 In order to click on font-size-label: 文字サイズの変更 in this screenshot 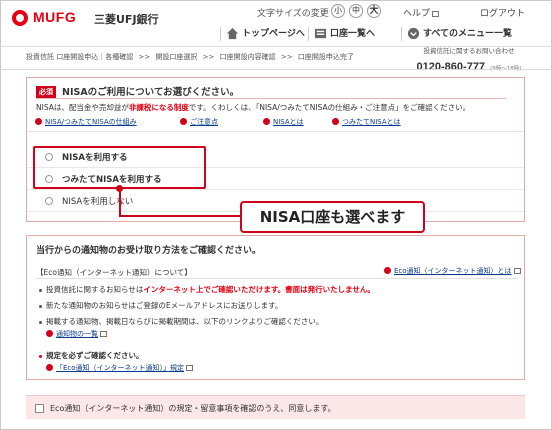, I will do `click(293, 14)`.